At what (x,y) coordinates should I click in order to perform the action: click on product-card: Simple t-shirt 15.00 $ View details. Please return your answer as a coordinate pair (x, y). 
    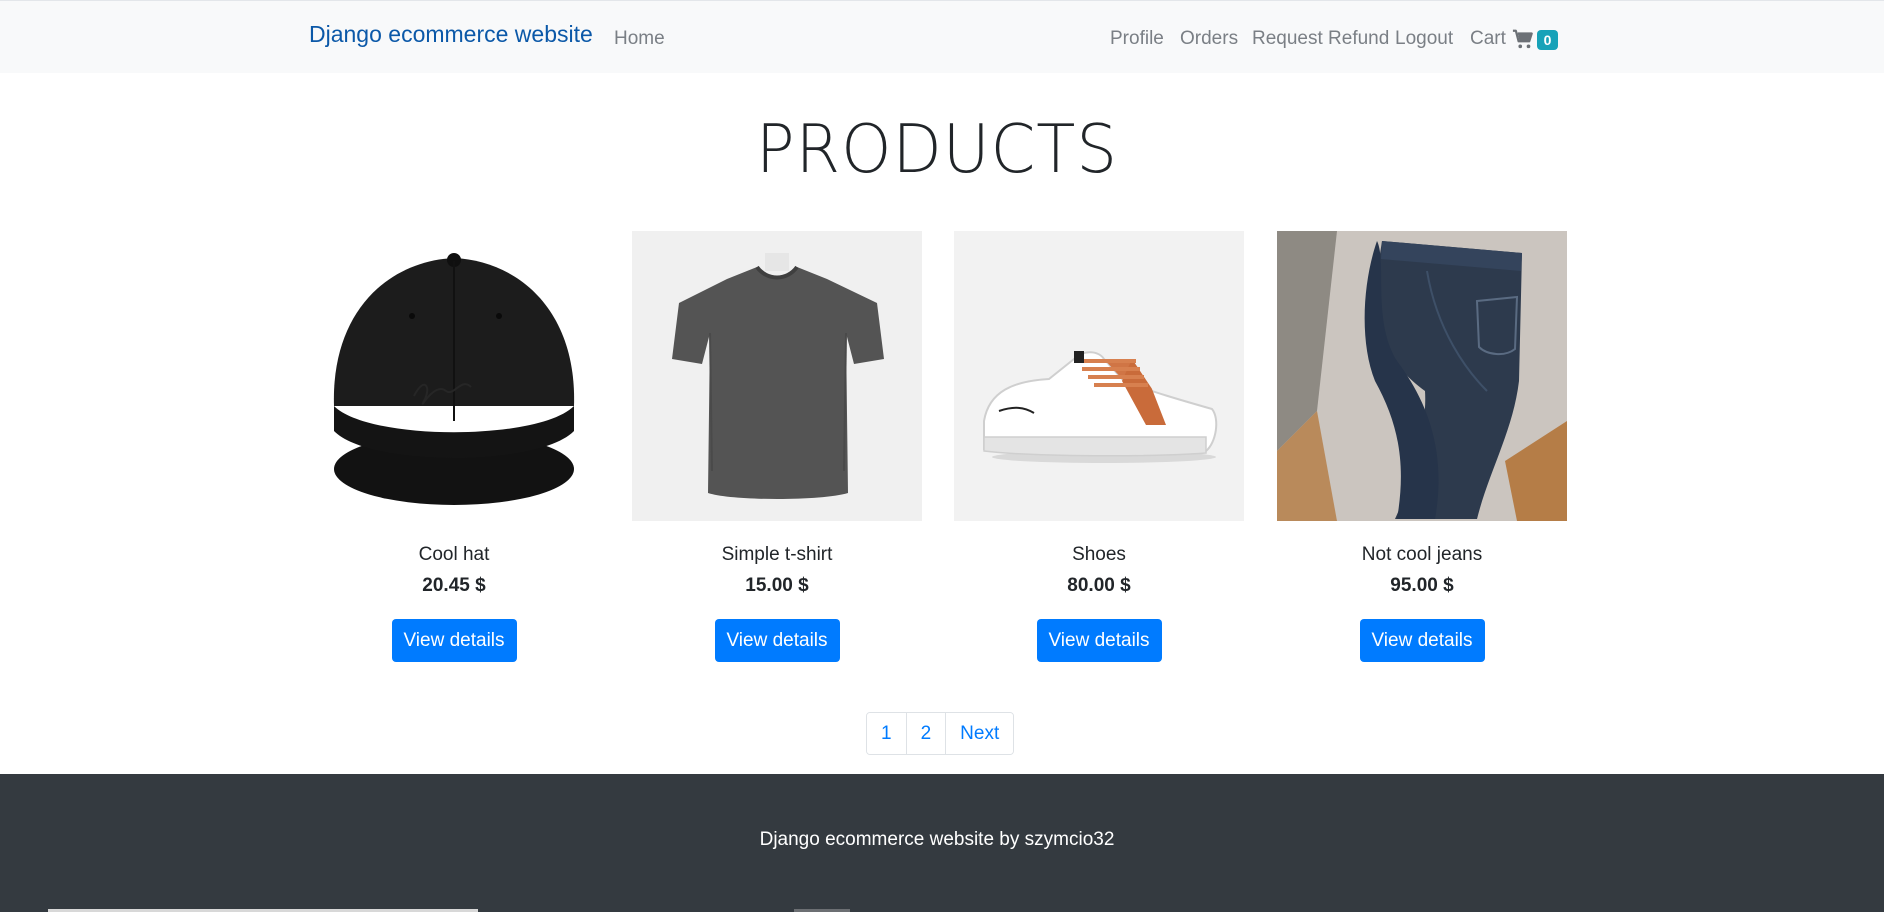
    Looking at the image, I should click on (777, 446).